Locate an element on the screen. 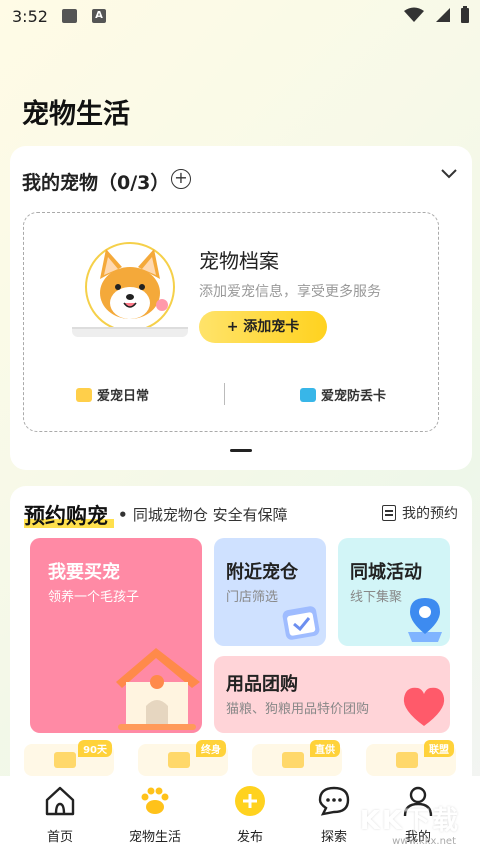 Image resolution: width=480 pixels, height=853 pixels. divider is located at coordinates (224, 394).